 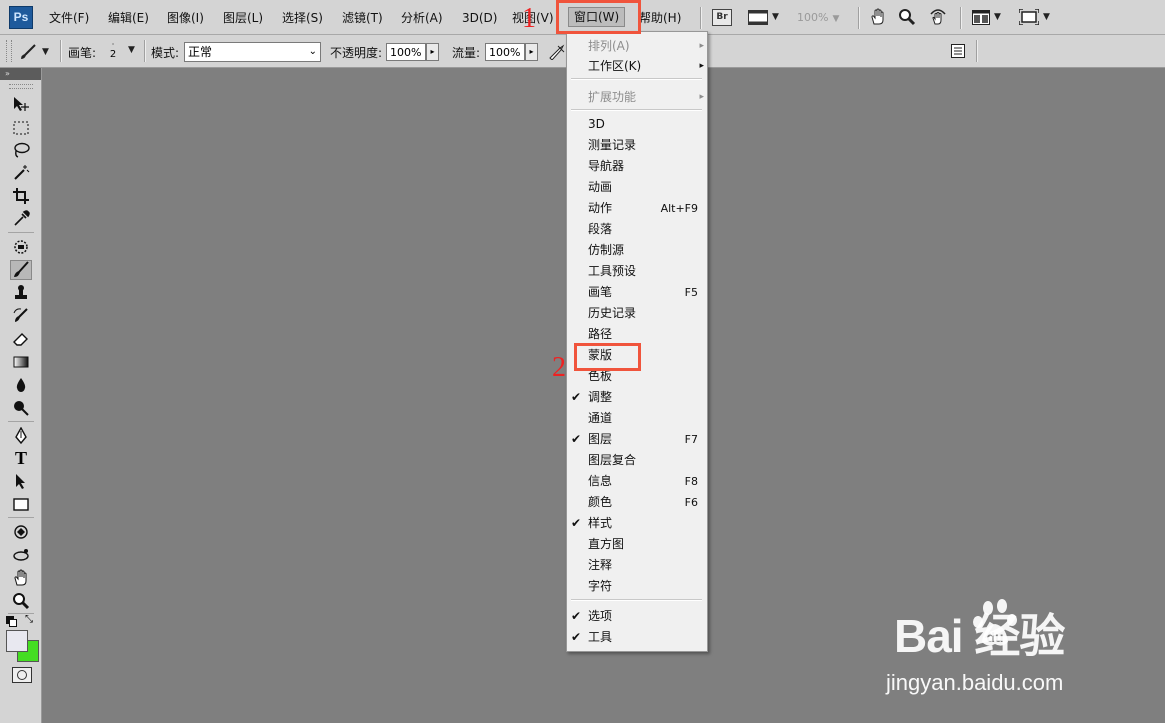 What do you see at coordinates (21, 532) in the screenshot?
I see `3d-rotate-tool` at bounding box center [21, 532].